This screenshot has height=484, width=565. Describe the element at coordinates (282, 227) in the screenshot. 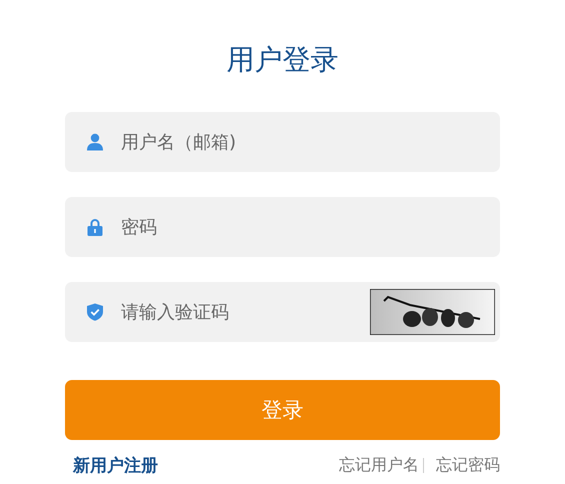

I see `input-field: 密码` at that location.